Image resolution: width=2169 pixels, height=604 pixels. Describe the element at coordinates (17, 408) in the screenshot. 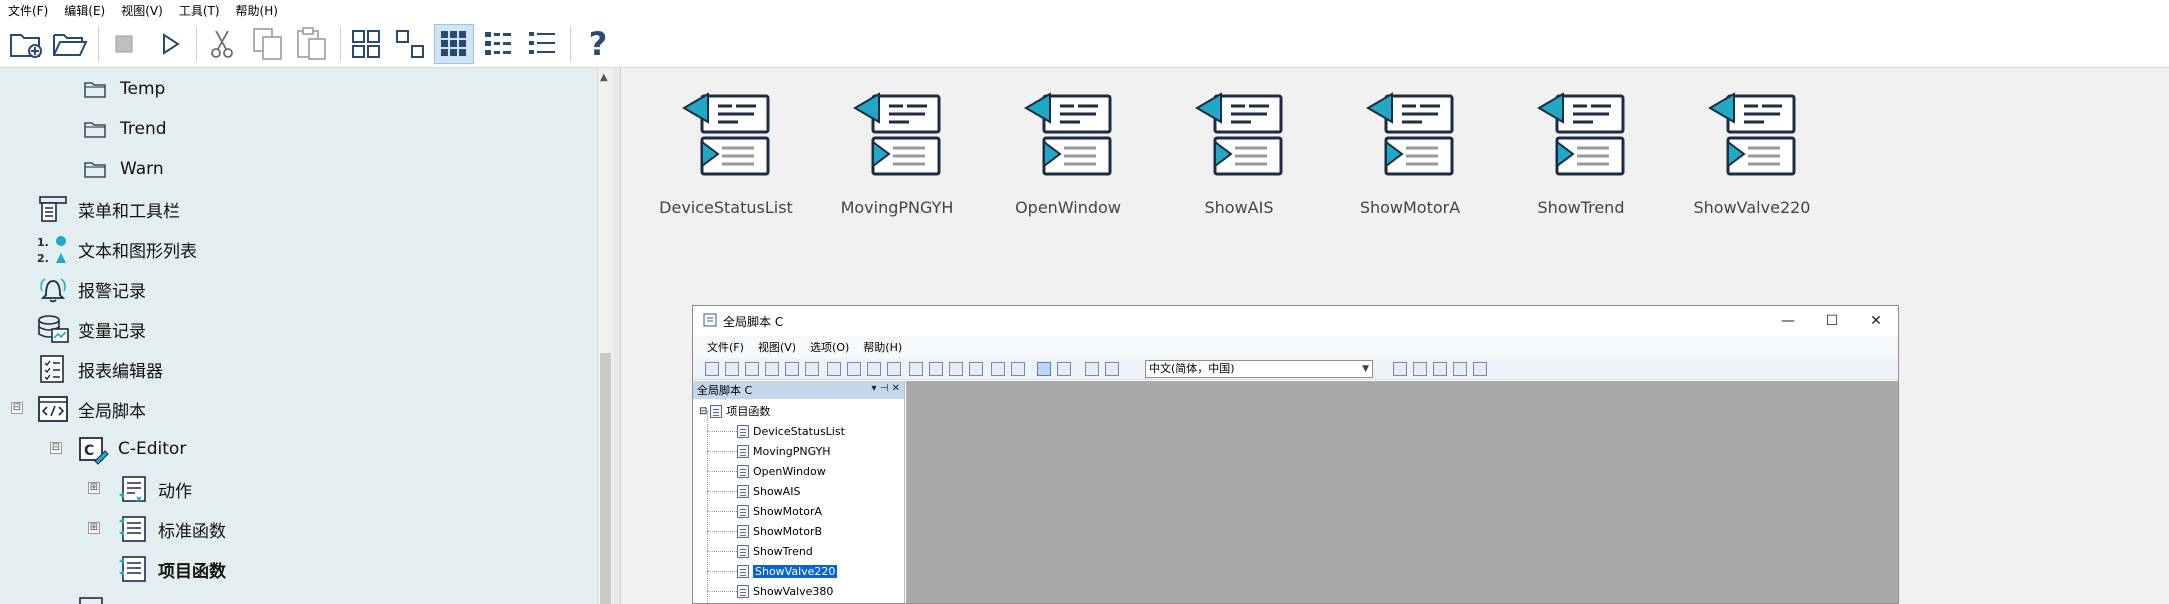

I see `expander-global-script: ⊟` at that location.